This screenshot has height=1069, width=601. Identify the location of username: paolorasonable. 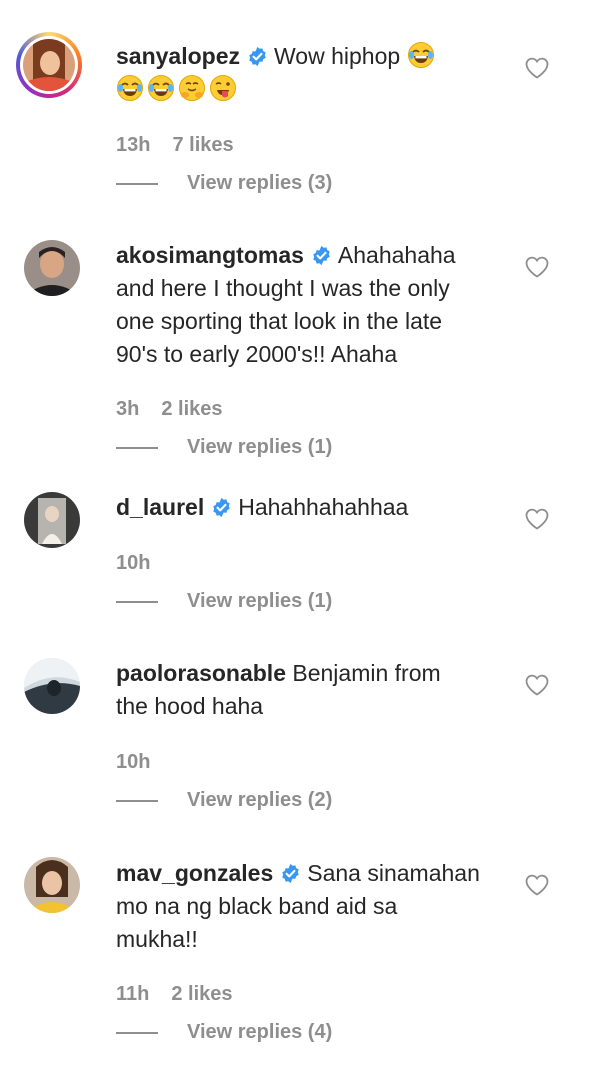
(201, 673).